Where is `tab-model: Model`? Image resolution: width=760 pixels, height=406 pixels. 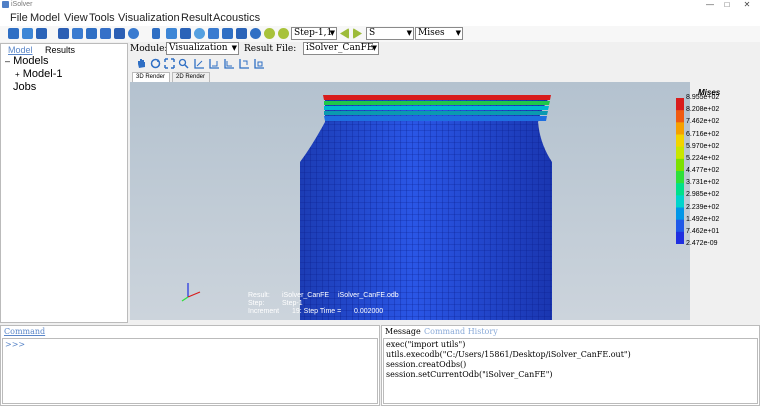 tab-model: Model is located at coordinates (20, 50).